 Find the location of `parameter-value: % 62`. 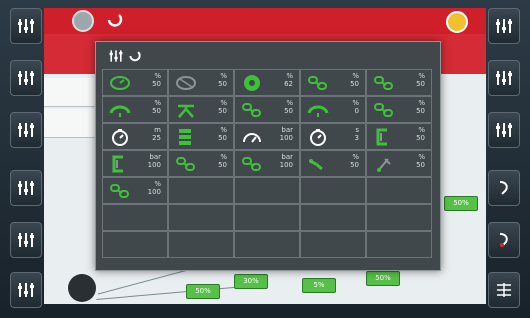

parameter-value: % 62 is located at coordinates (280, 80).